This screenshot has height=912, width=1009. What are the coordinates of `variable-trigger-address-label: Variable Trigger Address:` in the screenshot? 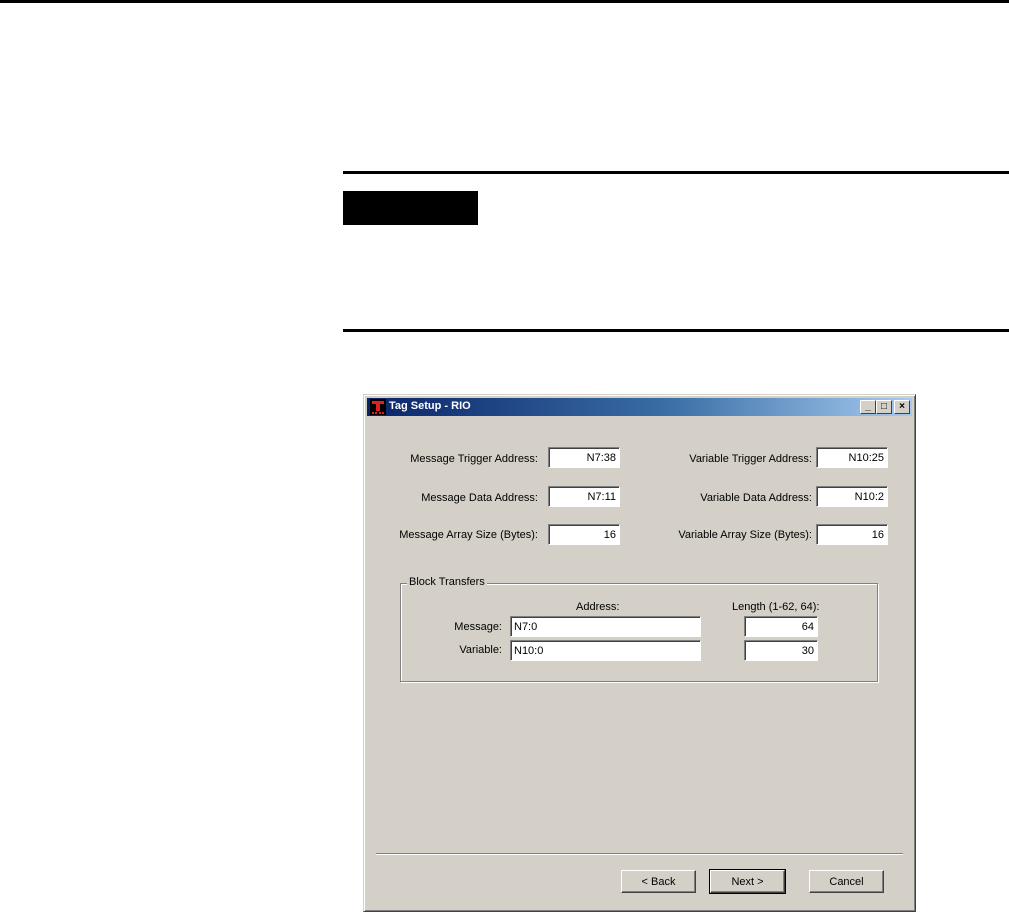 It's located at (750, 459).